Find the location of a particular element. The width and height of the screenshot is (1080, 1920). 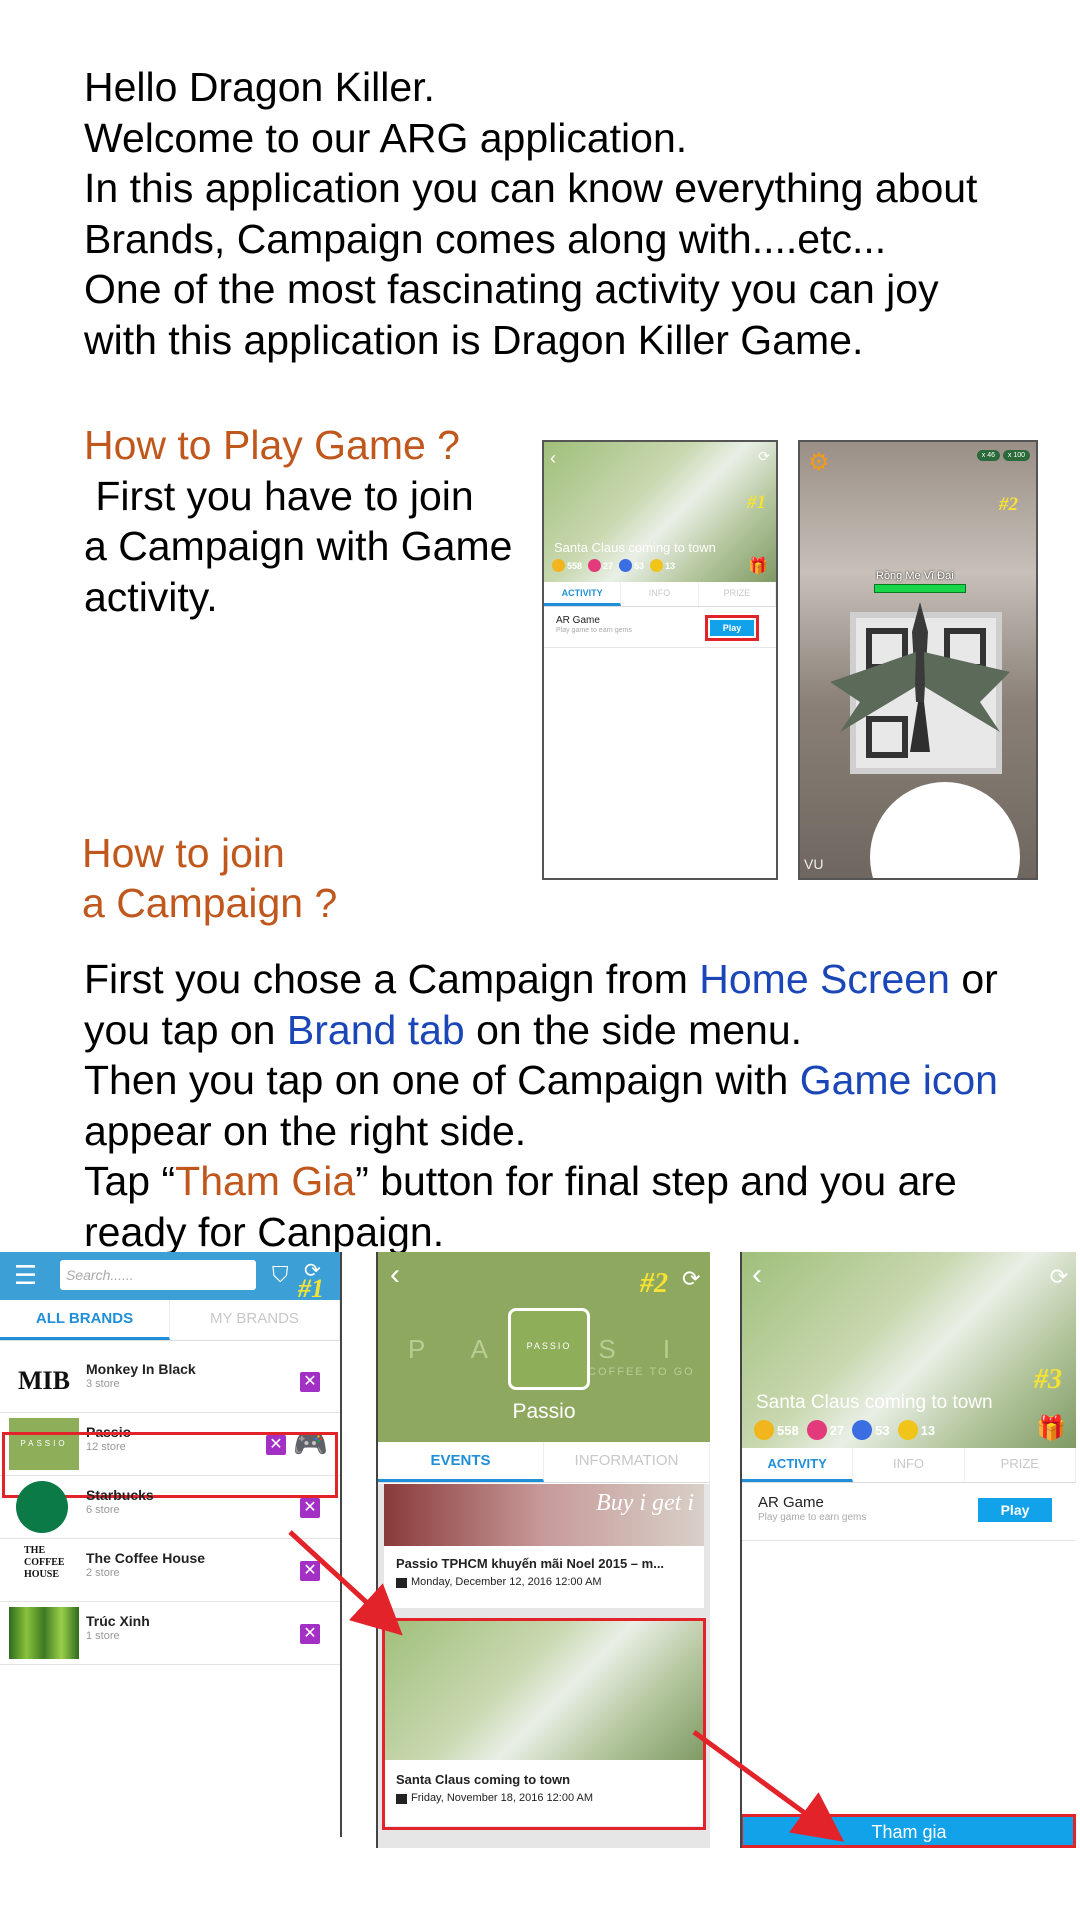

arrows-overlay is located at coordinates (566, 1686).